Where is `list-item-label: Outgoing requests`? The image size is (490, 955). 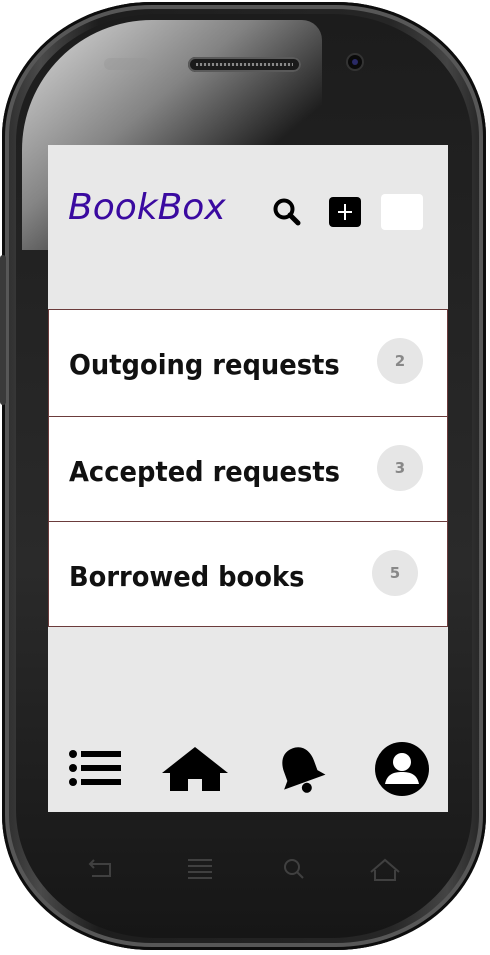 list-item-label: Outgoing requests is located at coordinates (204, 364).